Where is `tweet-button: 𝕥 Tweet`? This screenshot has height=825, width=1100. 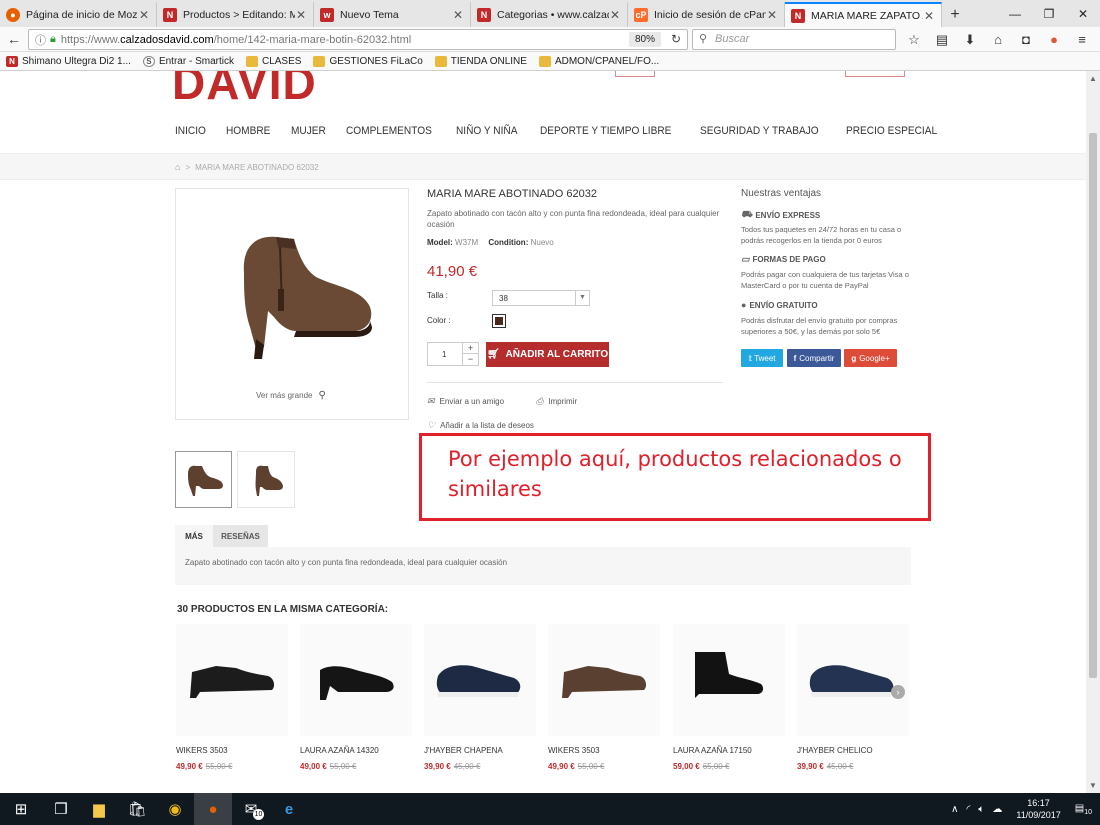 tweet-button: 𝕥 Tweet is located at coordinates (762, 358).